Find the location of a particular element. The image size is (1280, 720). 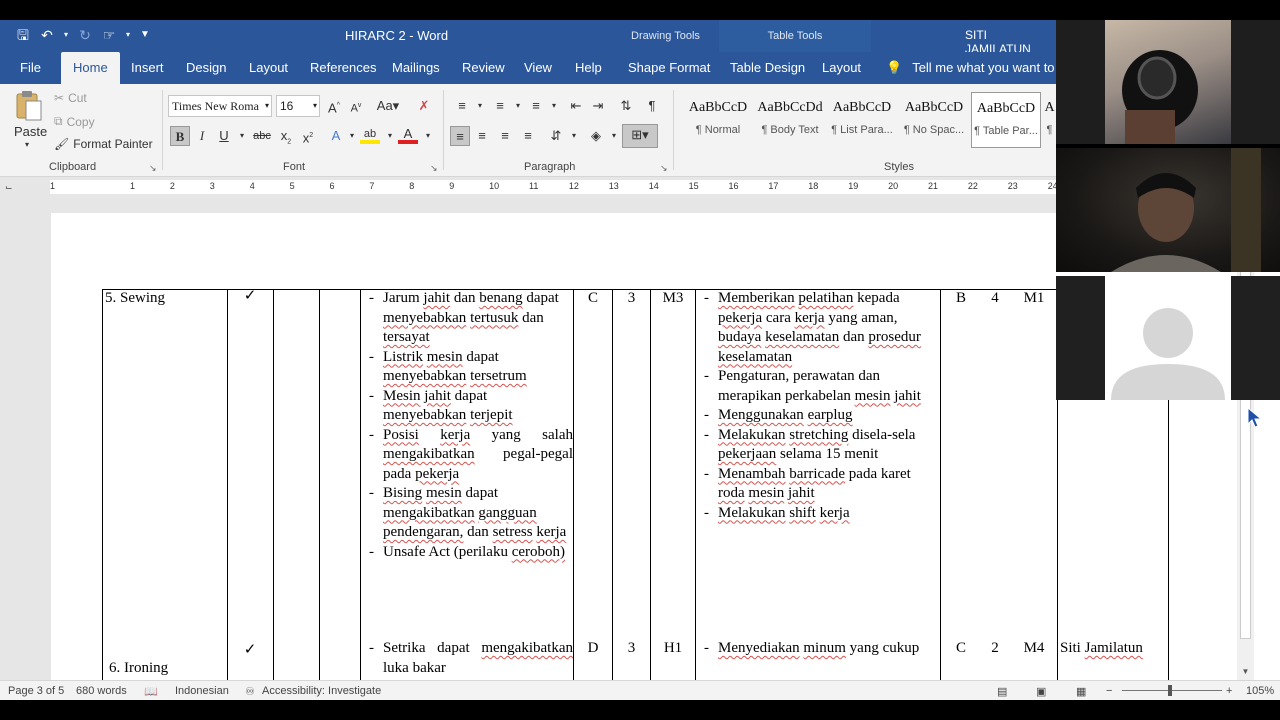

highlight-icon: ab is located at coordinates (370, 135).